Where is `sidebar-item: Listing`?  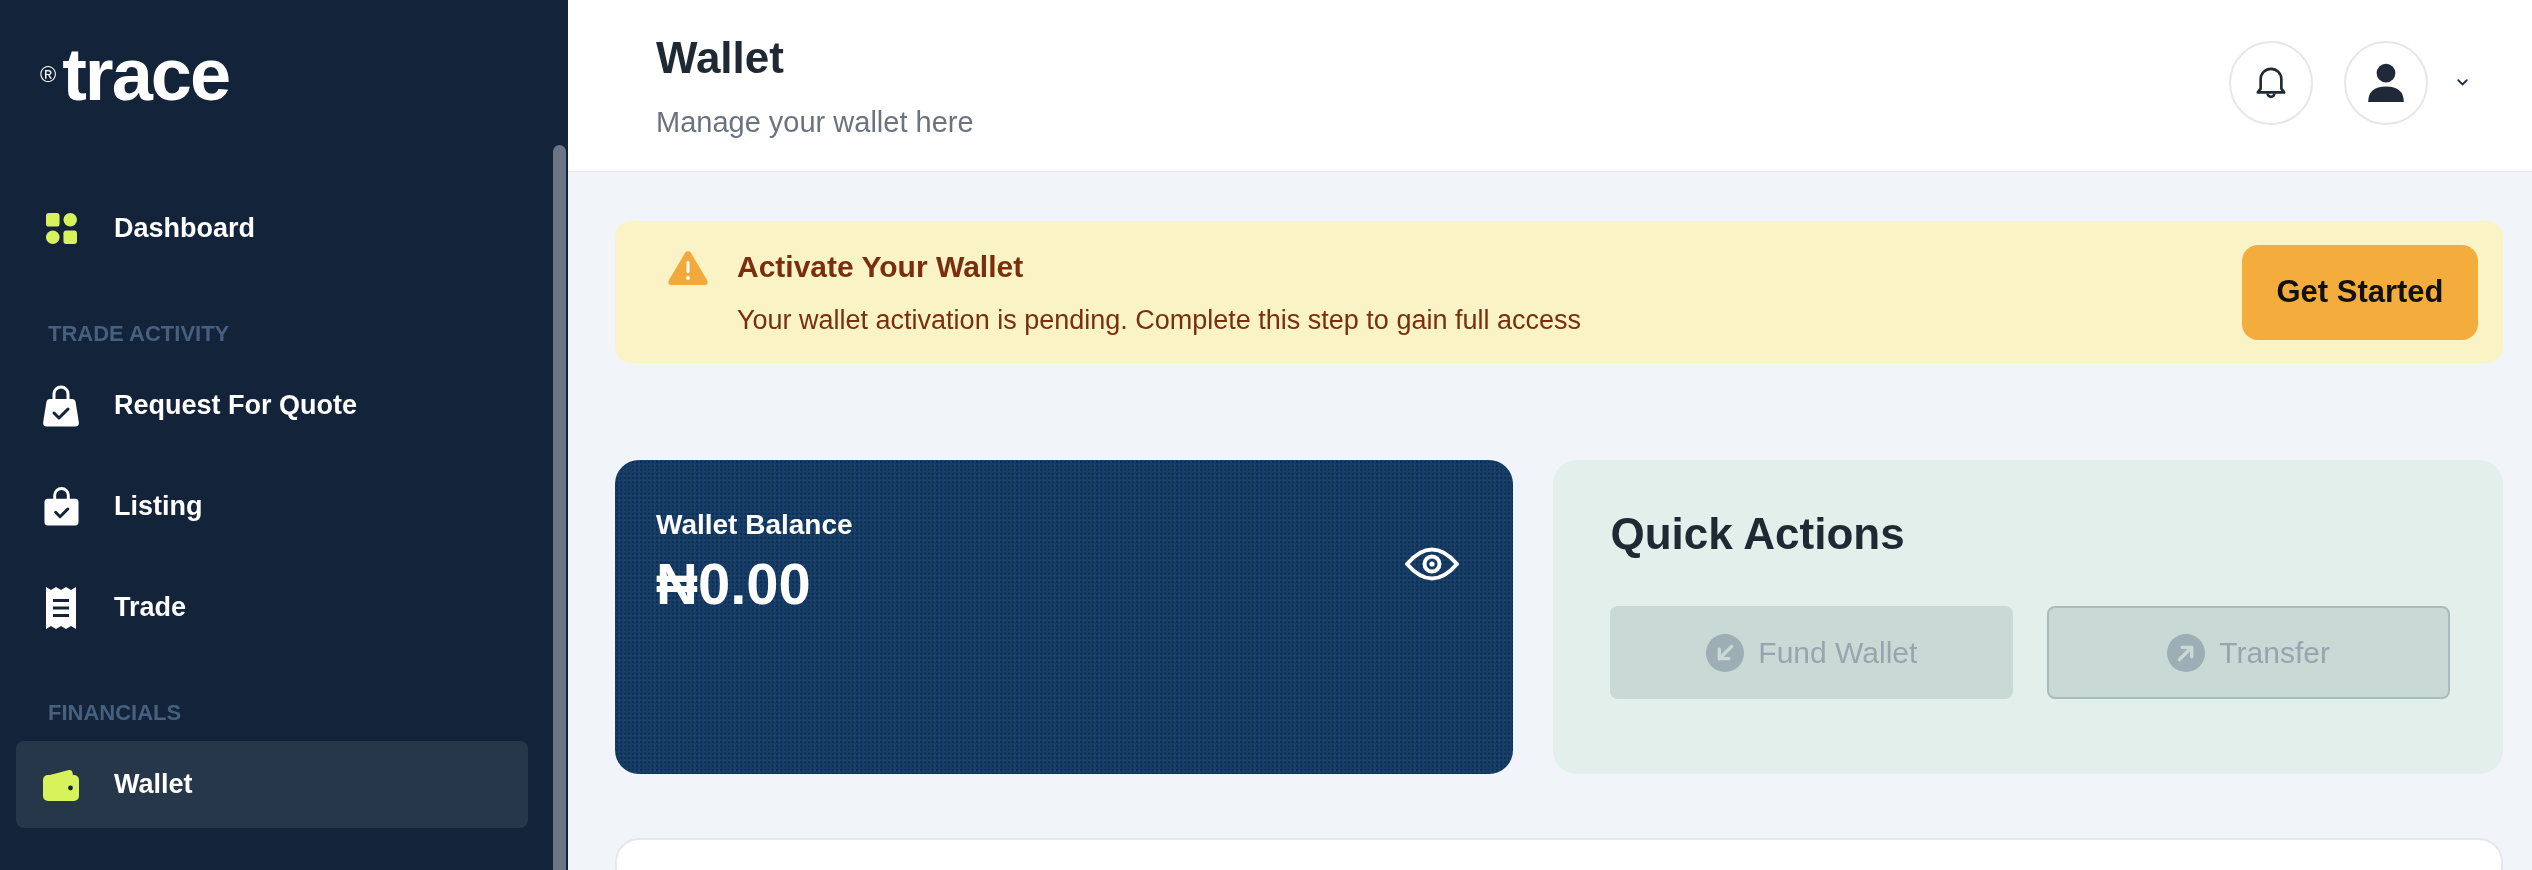
sidebar-item: Listing is located at coordinates (272, 506).